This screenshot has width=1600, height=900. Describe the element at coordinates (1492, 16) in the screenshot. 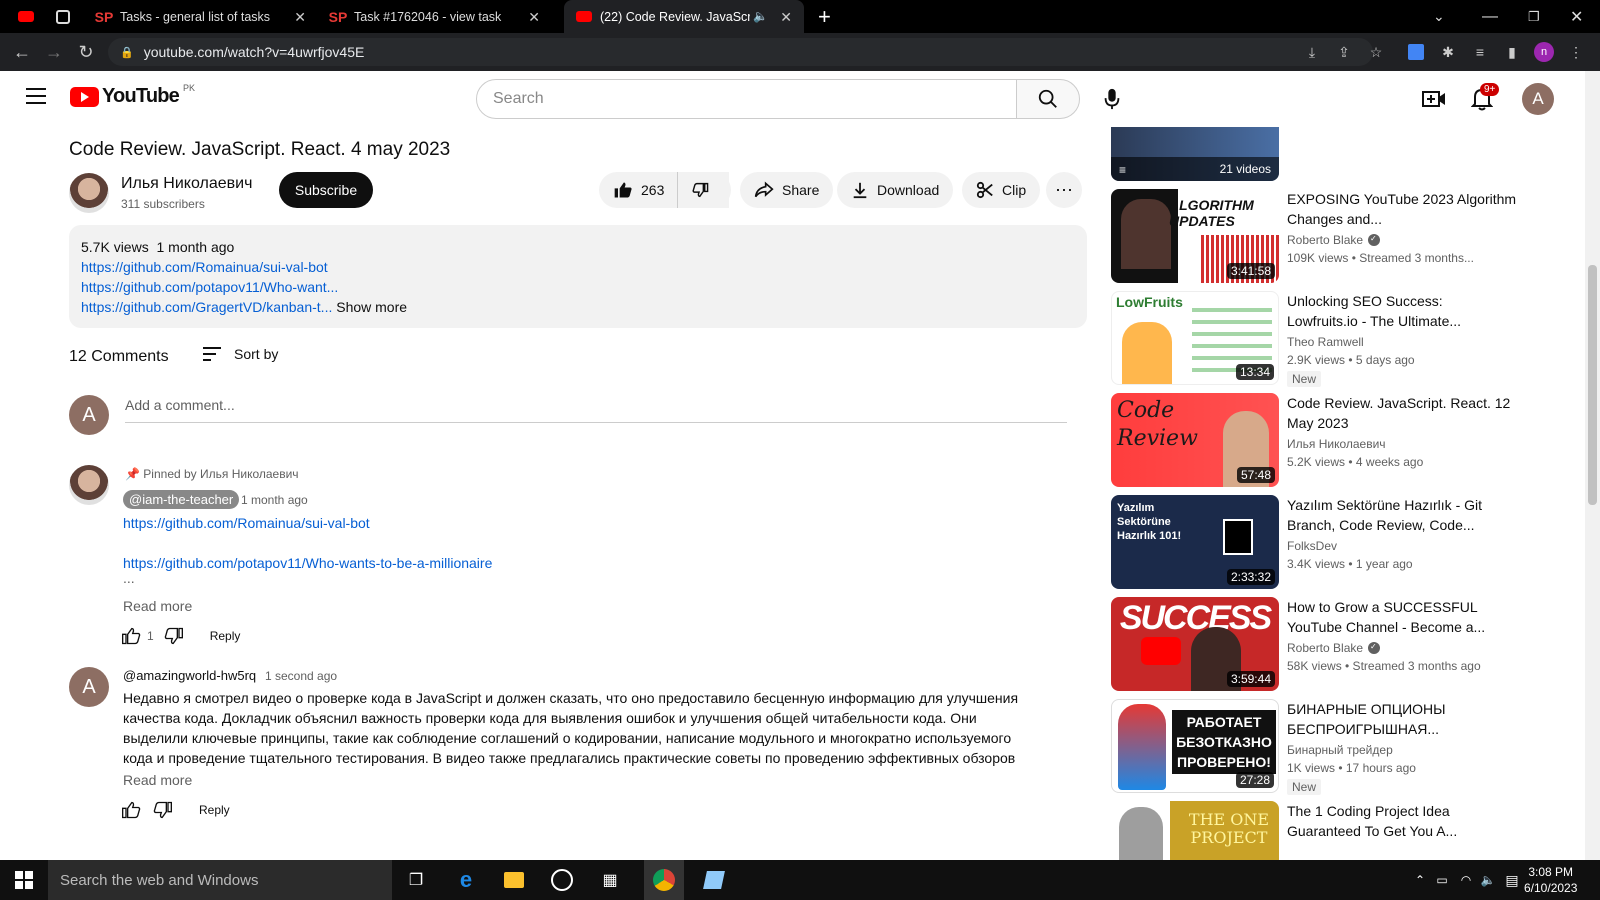

I see `minimize-icon: —` at that location.